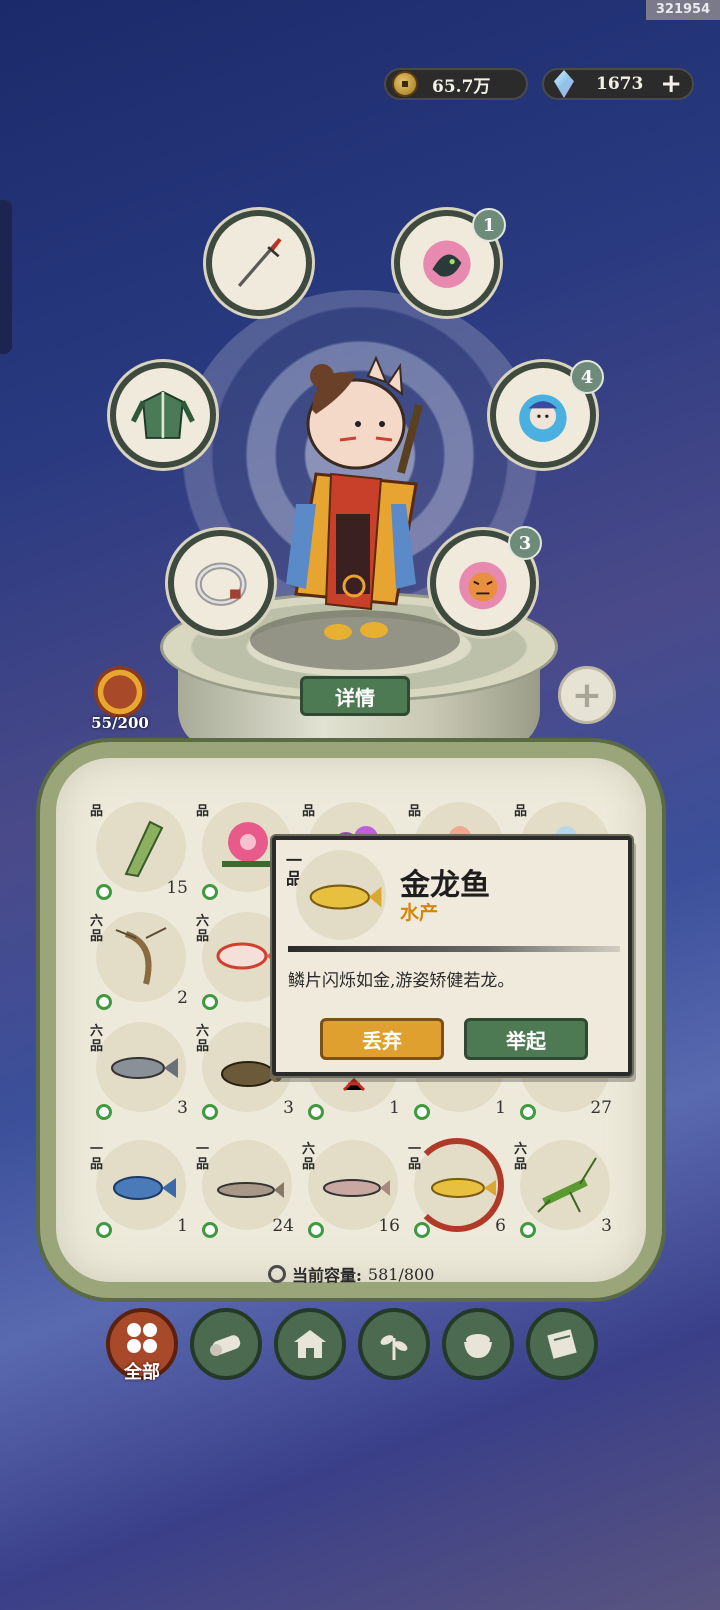 Image resolution: width=720 pixels, height=1610 pixels. Describe the element at coordinates (355, 696) in the screenshot. I see `details-button: 详情` at that location.